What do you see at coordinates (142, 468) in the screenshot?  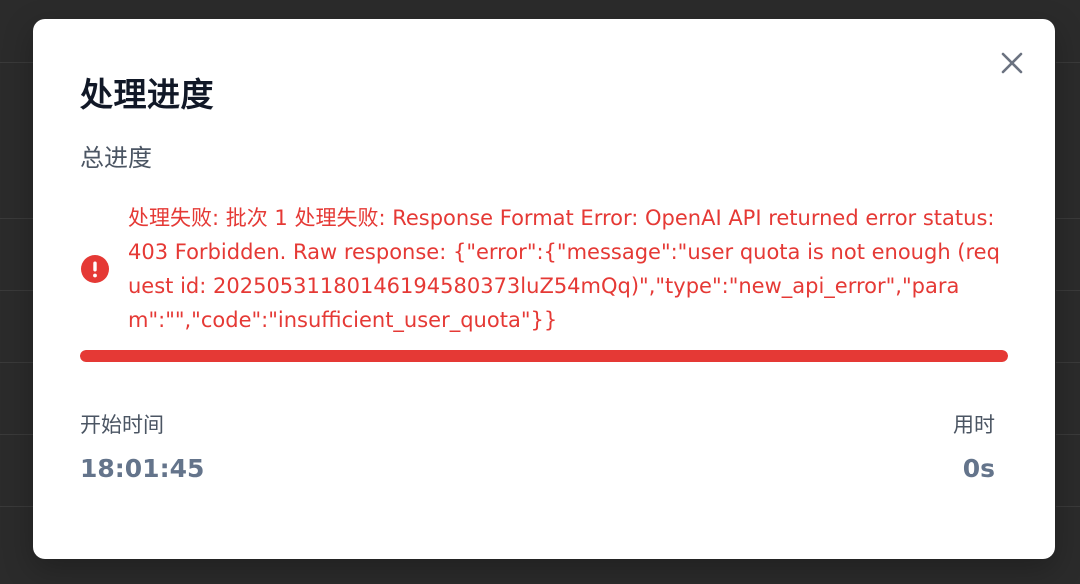 I see `start-time-value: 18:01:45` at bounding box center [142, 468].